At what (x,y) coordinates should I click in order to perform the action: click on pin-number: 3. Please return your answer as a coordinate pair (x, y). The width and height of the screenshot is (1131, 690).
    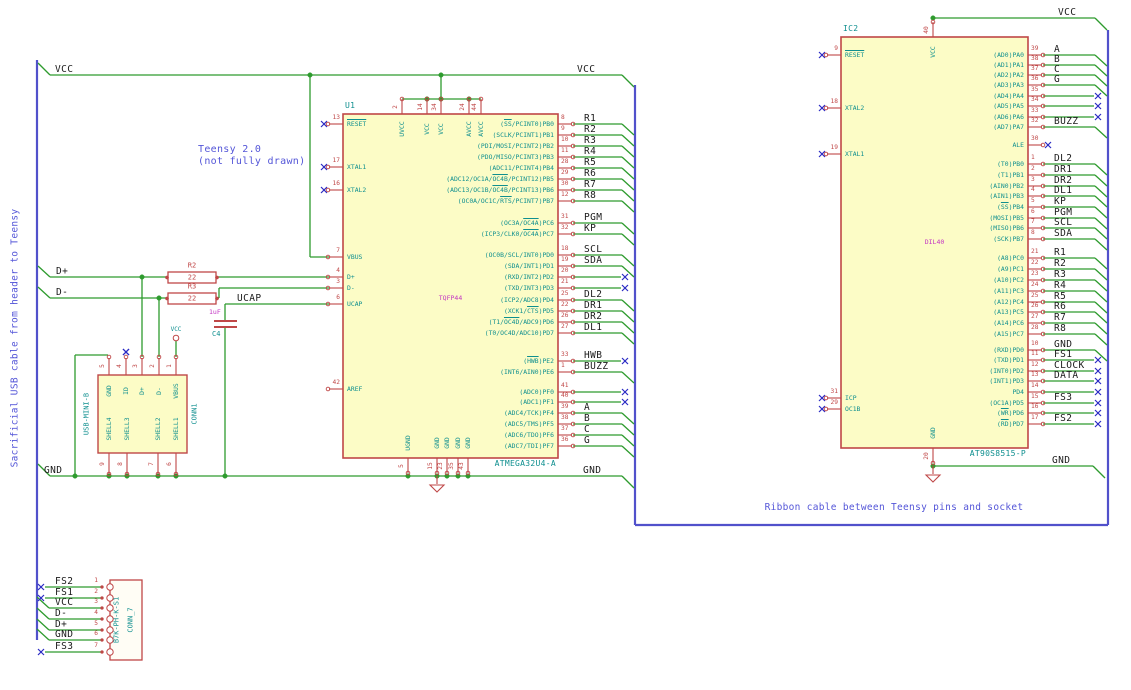
    Looking at the image, I should click on (135, 366).